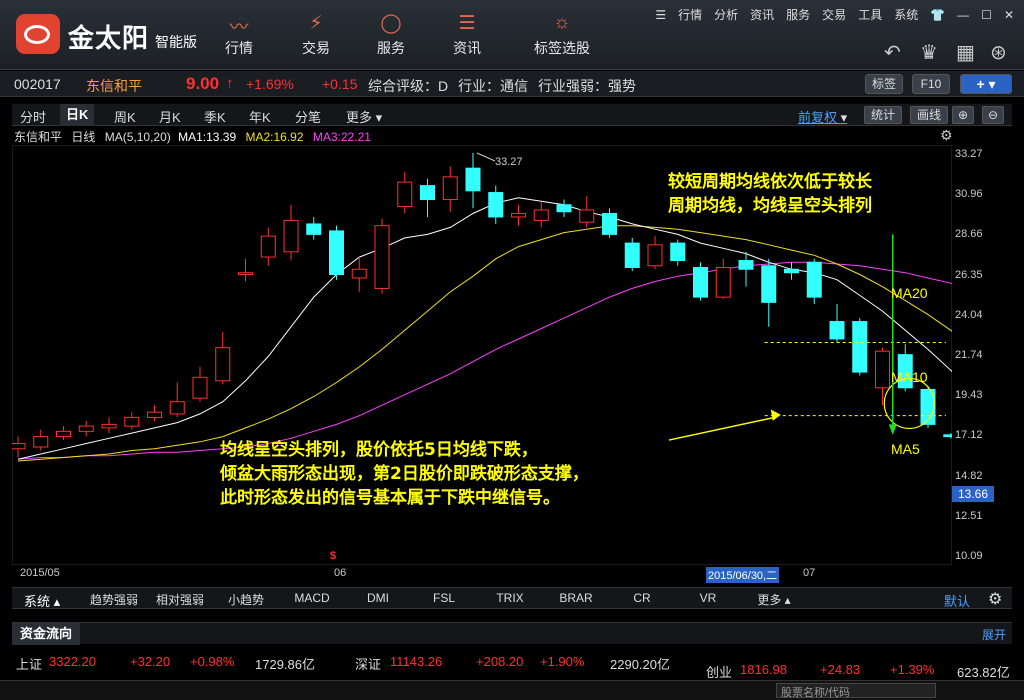  I want to click on link-icon: ⊛, so click(998, 52).